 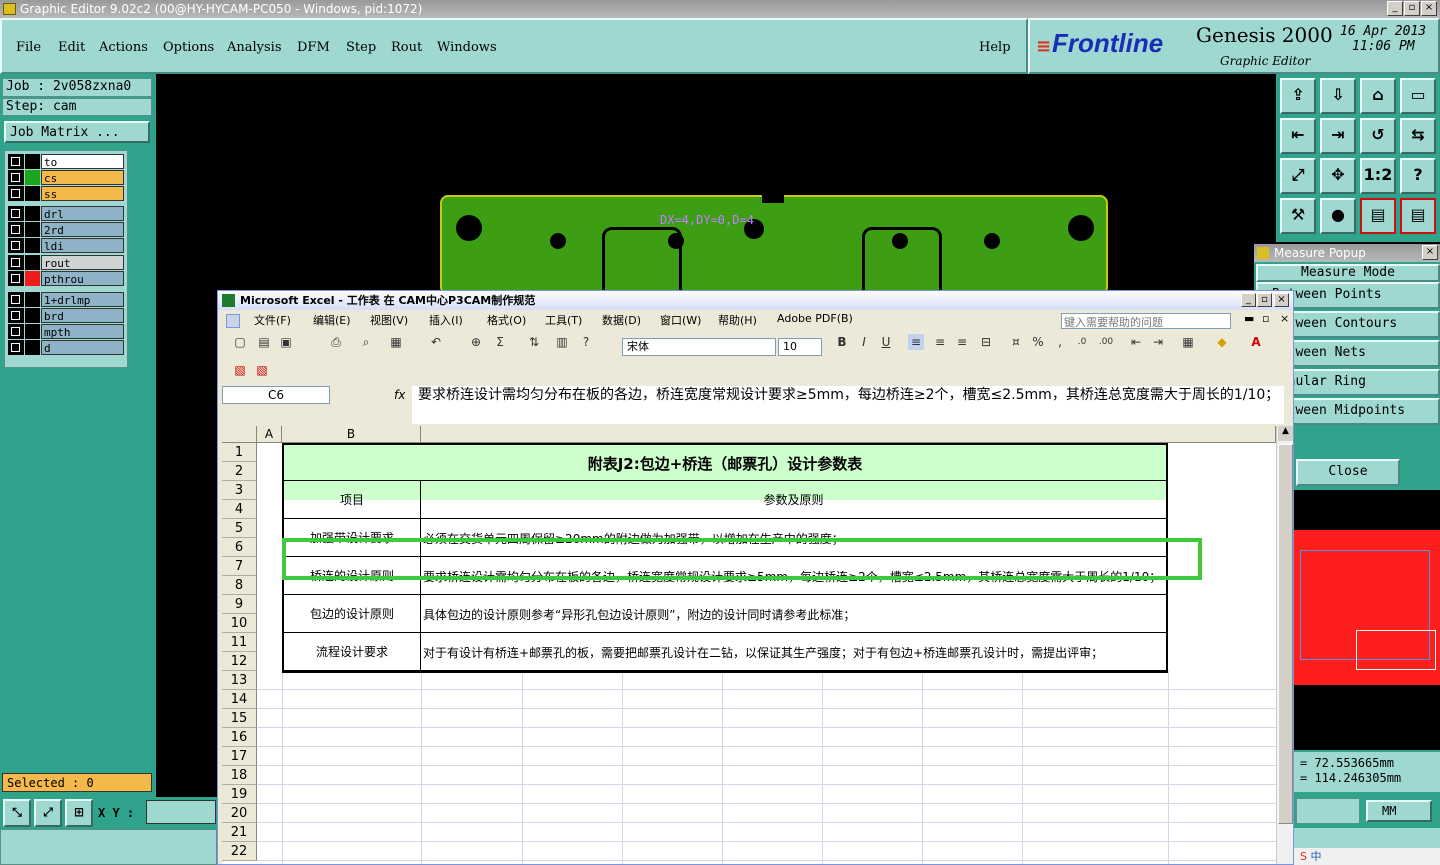 I want to click on layer-name: d, so click(x=82, y=347).